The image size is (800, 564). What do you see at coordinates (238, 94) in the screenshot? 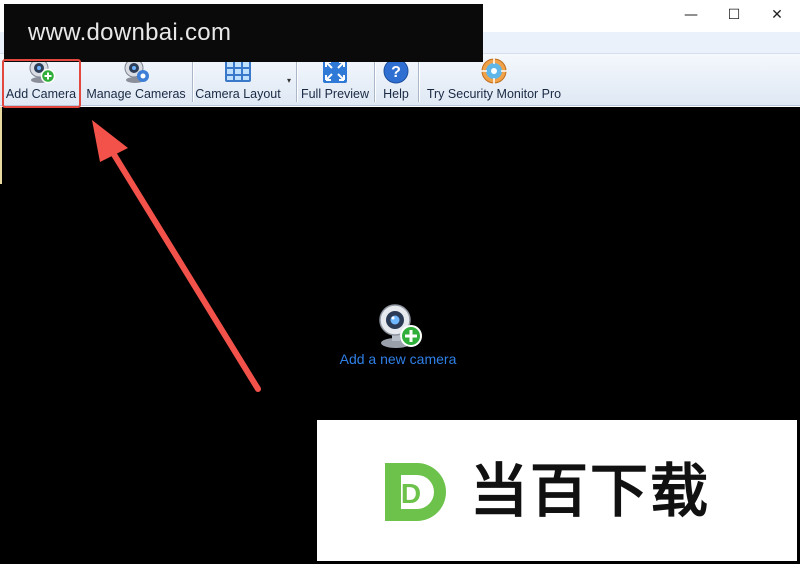
I see `camera-layout-label: Camera Layout` at bounding box center [238, 94].